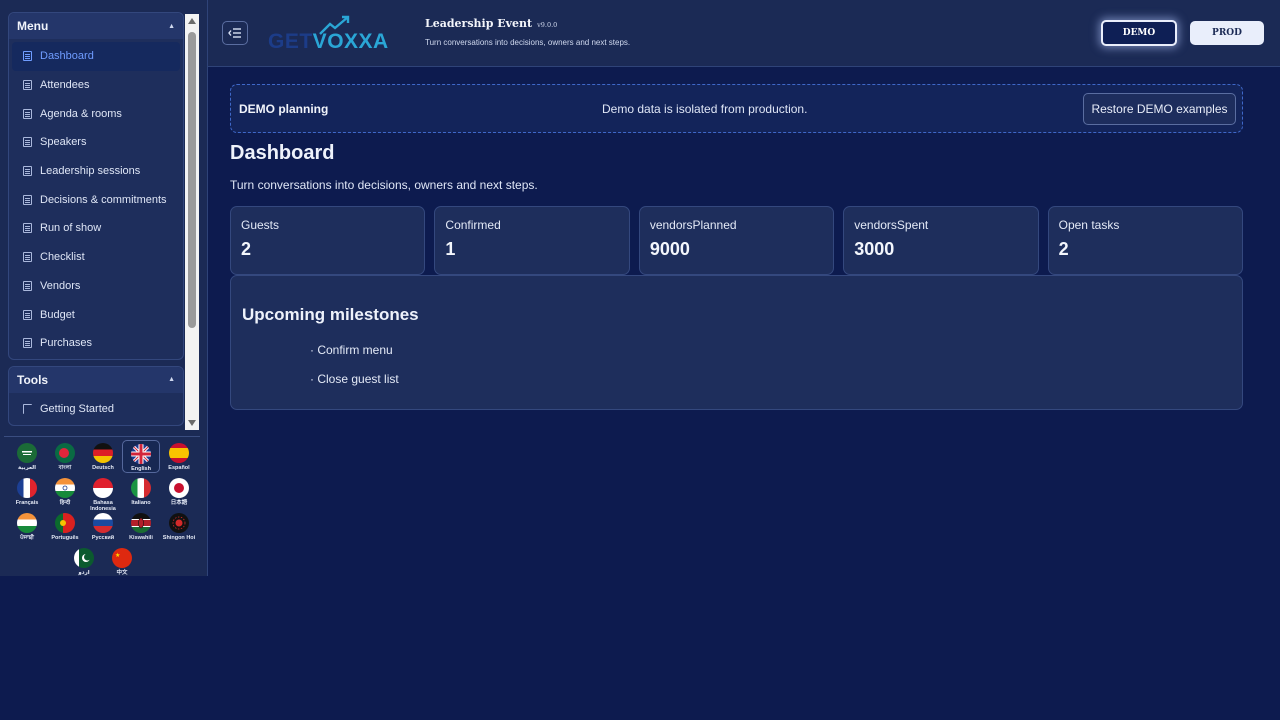  Describe the element at coordinates (141, 503) in the screenshot. I see `language-label: Italiano` at that location.